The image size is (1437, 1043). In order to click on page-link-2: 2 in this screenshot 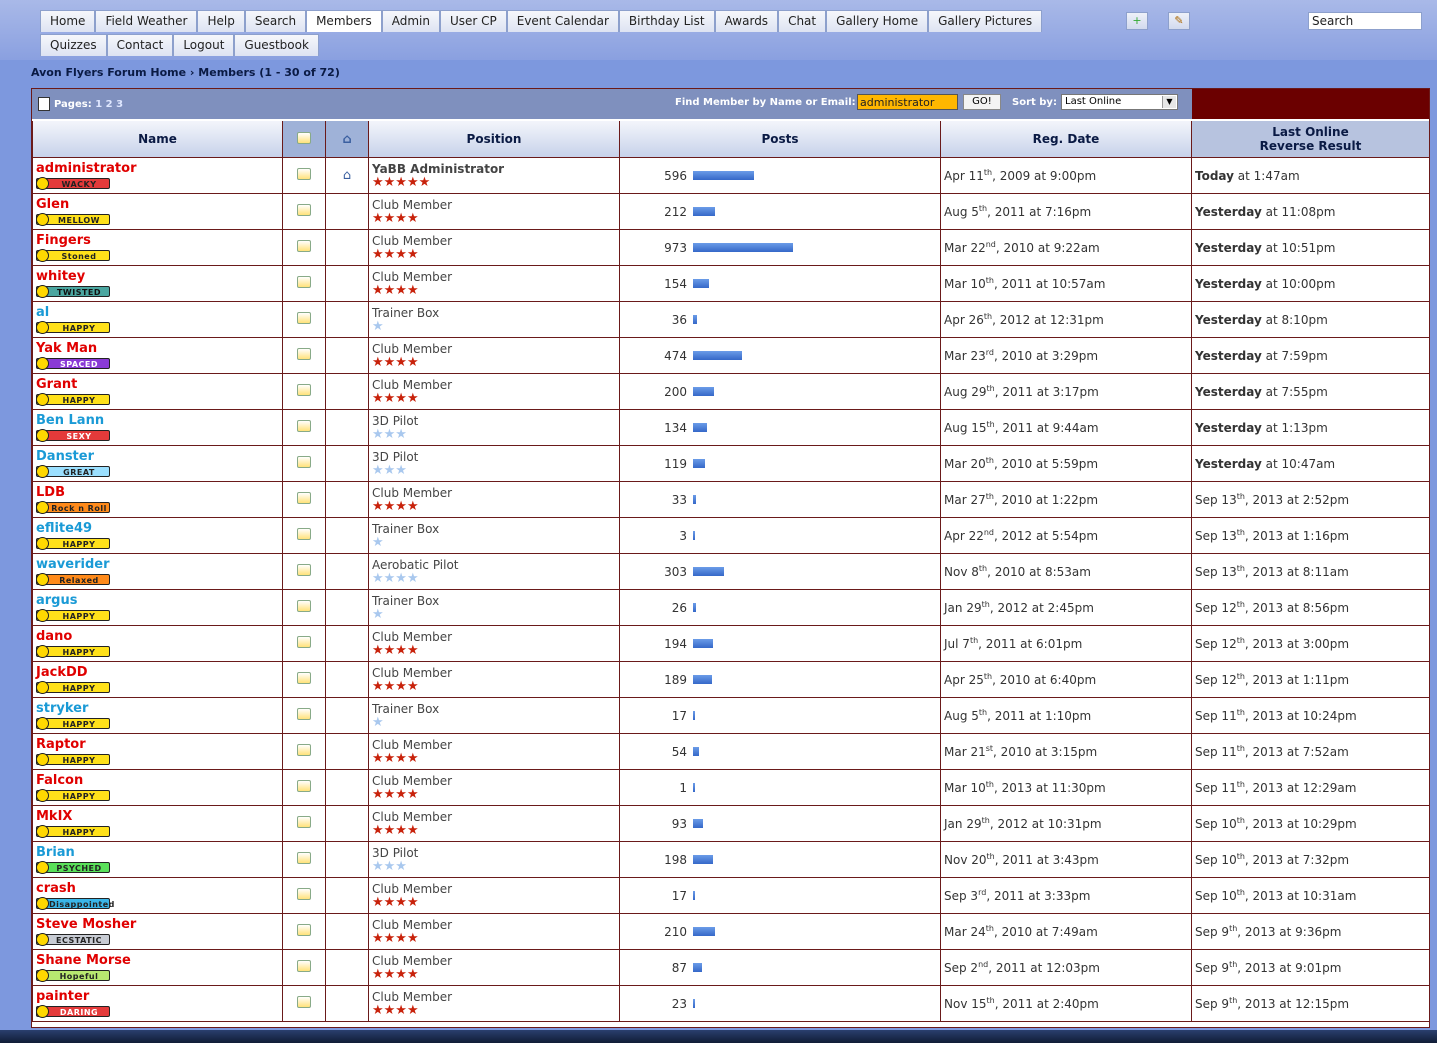, I will do `click(109, 104)`.